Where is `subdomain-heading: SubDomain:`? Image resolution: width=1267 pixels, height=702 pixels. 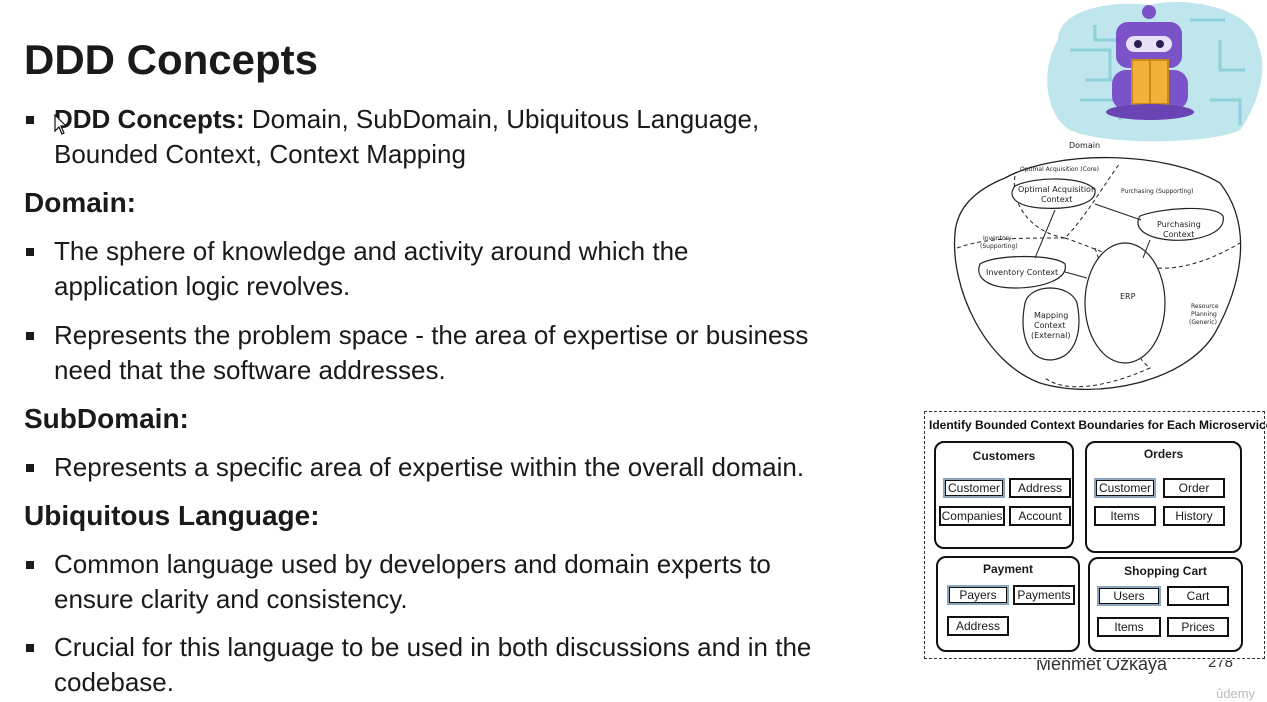
subdomain-heading: SubDomain: is located at coordinates (106, 418).